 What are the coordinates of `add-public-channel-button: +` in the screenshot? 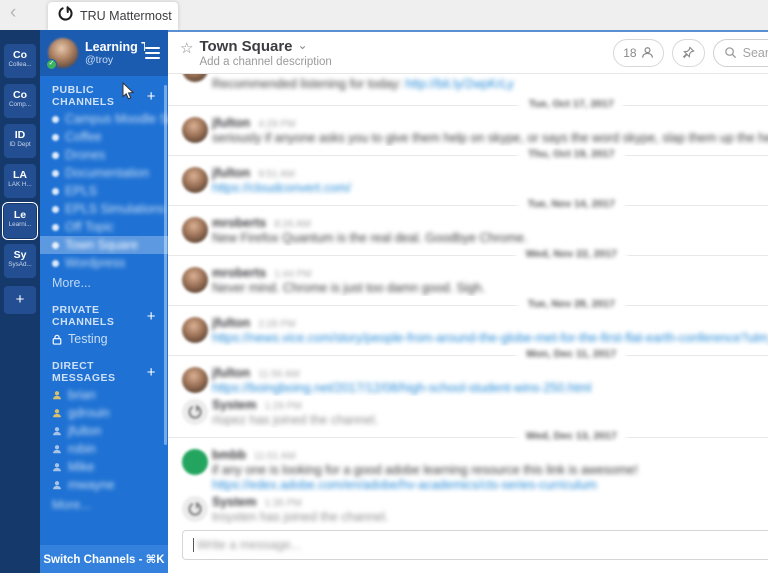 It's located at (151, 96).